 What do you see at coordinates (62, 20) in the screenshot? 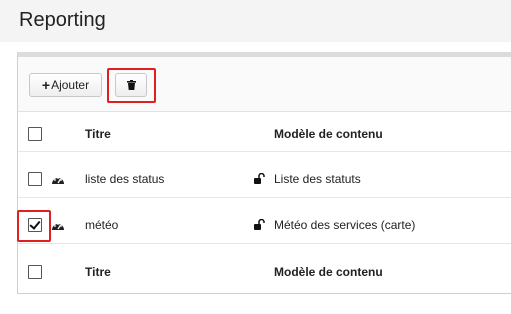
I see `page-title: Reporting` at bounding box center [62, 20].